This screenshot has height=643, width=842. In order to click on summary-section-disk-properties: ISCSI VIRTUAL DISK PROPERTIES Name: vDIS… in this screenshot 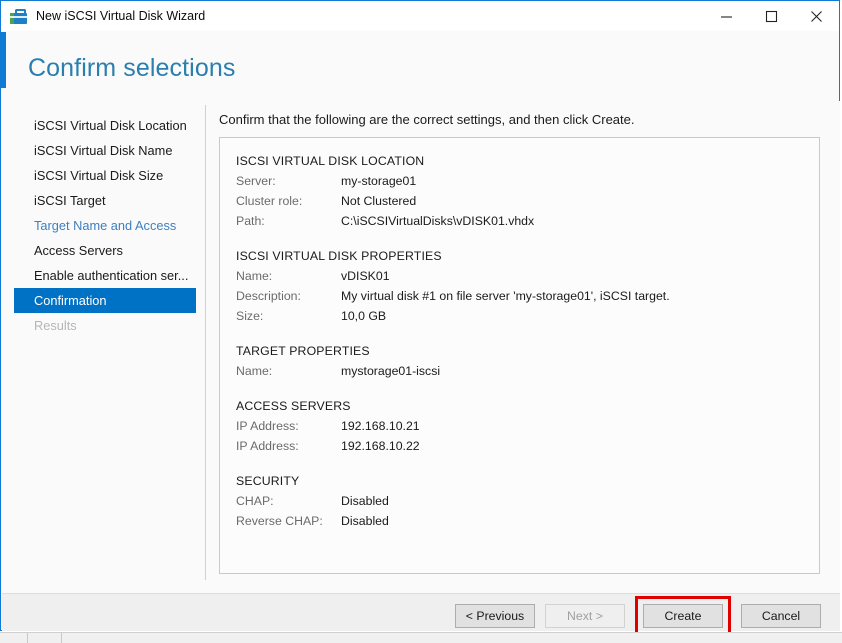, I will do `click(527, 286)`.